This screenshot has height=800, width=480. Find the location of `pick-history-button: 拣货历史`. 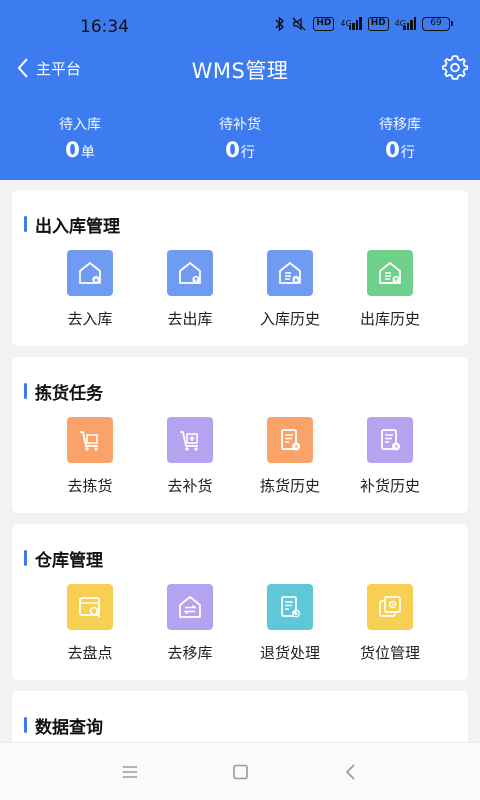

pick-history-button: 拣货历史 is located at coordinates (290, 456).